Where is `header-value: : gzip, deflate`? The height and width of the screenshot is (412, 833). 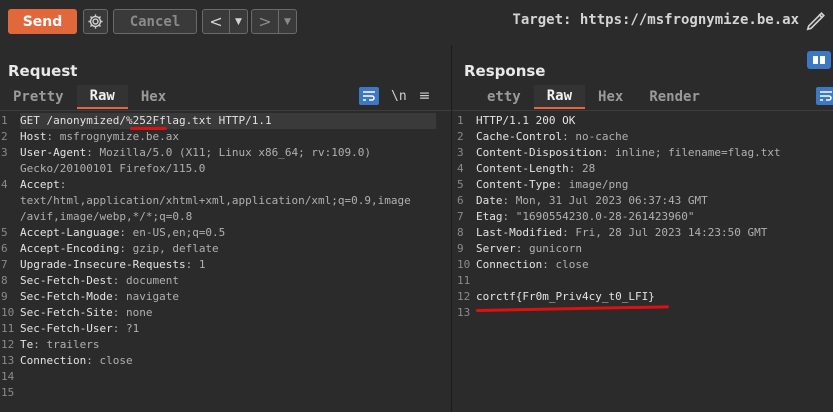
header-value: : gzip, deflate is located at coordinates (169, 248).